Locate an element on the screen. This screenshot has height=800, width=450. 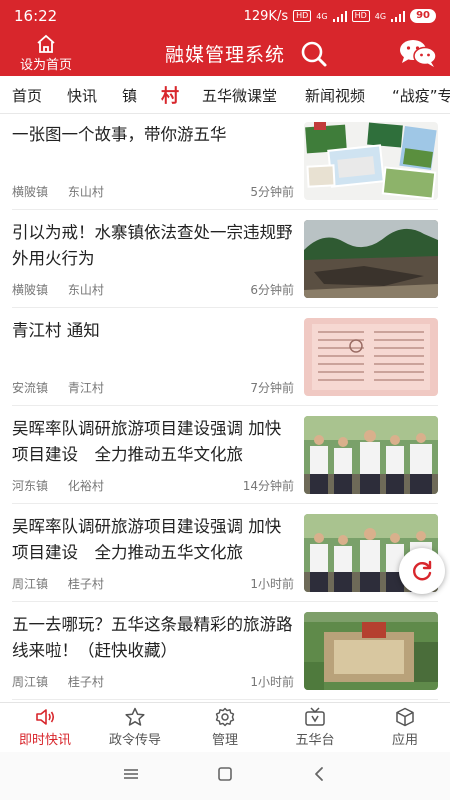
status-bar: 16:22 129K/s HD 4G HD 4G 90 is located at coordinates (225, 16).